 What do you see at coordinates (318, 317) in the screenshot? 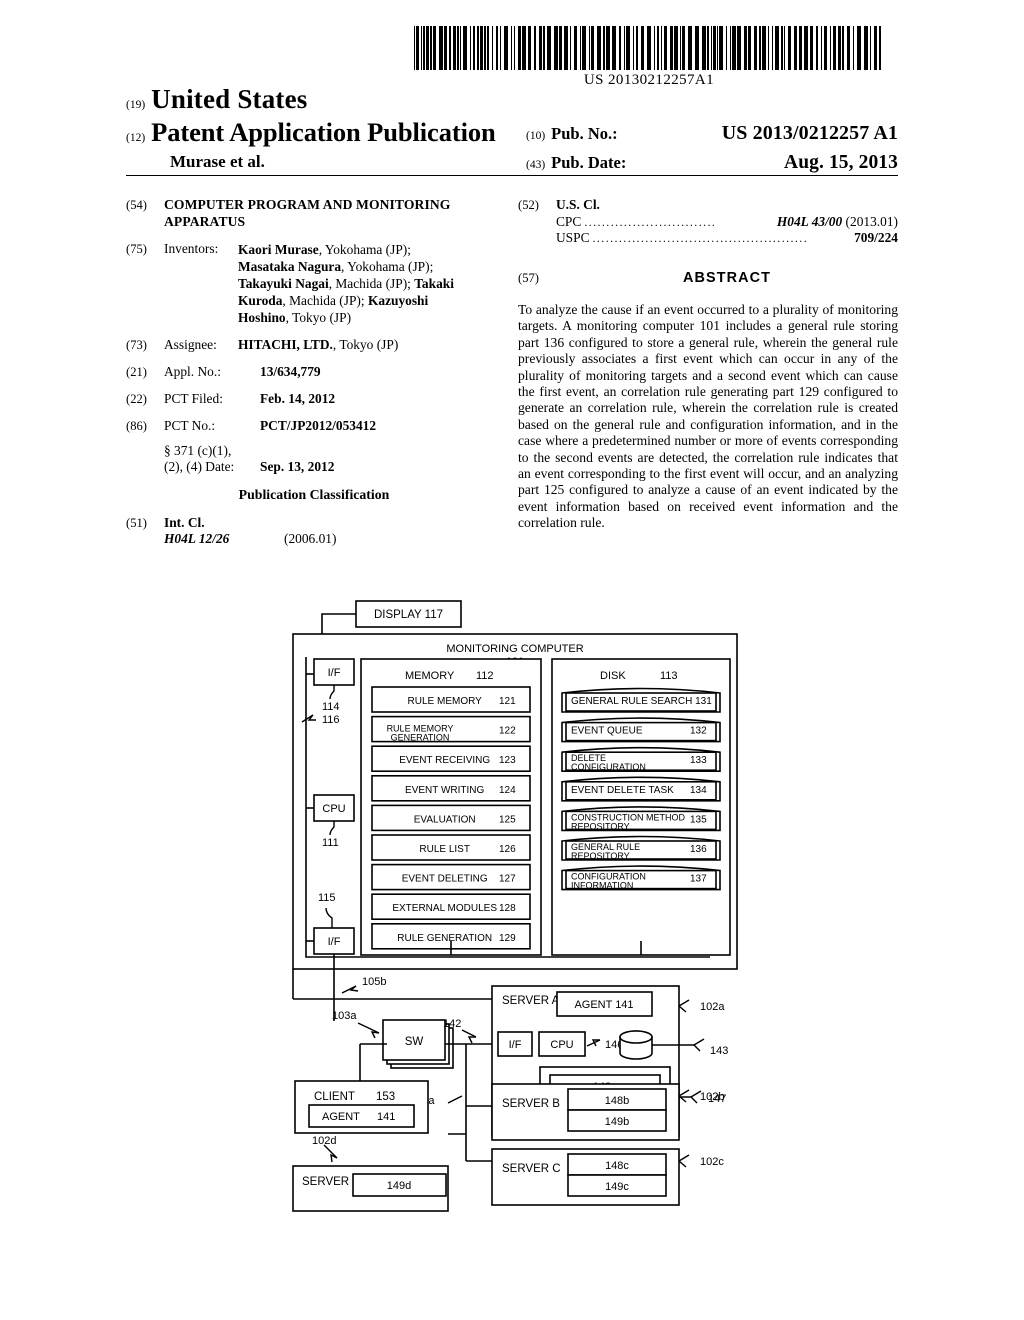
I see `inventor-location: , Tokyo (JP)` at bounding box center [318, 317].